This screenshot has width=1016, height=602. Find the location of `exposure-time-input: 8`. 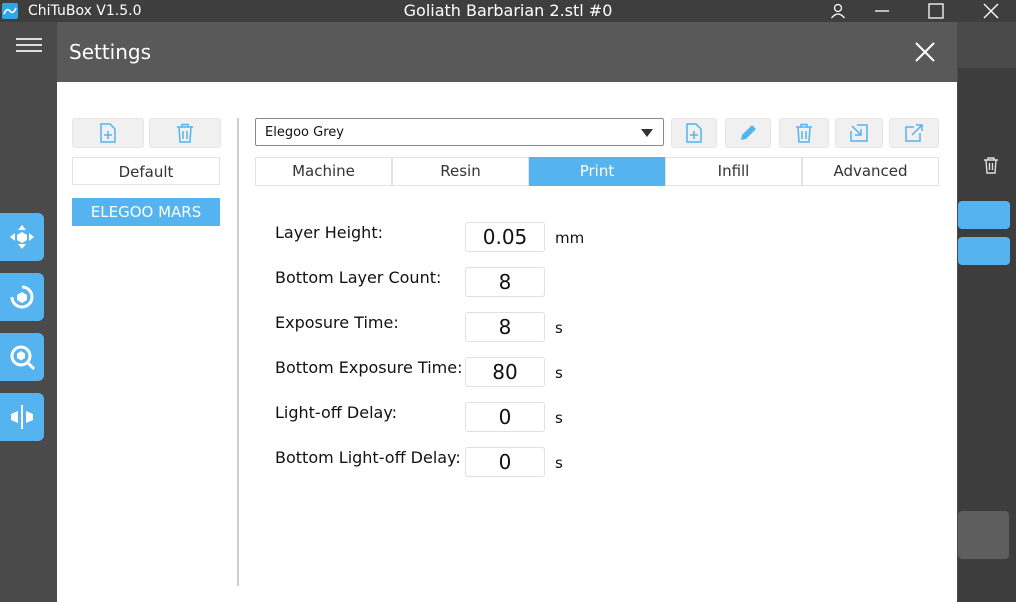

exposure-time-input: 8 is located at coordinates (505, 327).